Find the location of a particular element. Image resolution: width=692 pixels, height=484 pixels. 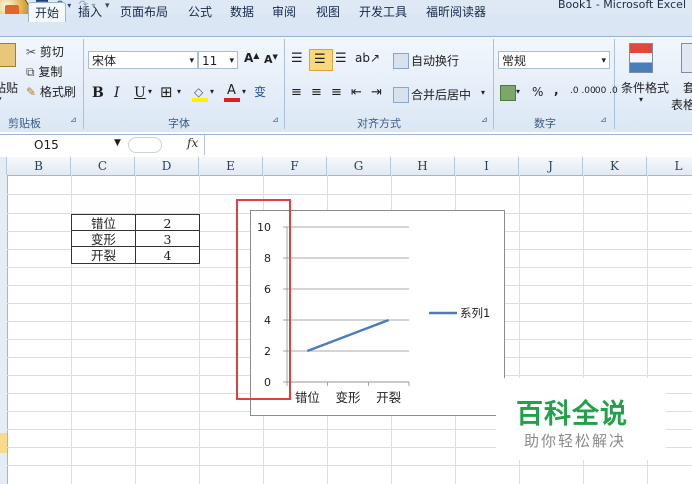

align-top-icon: ☰ is located at coordinates (297, 58).